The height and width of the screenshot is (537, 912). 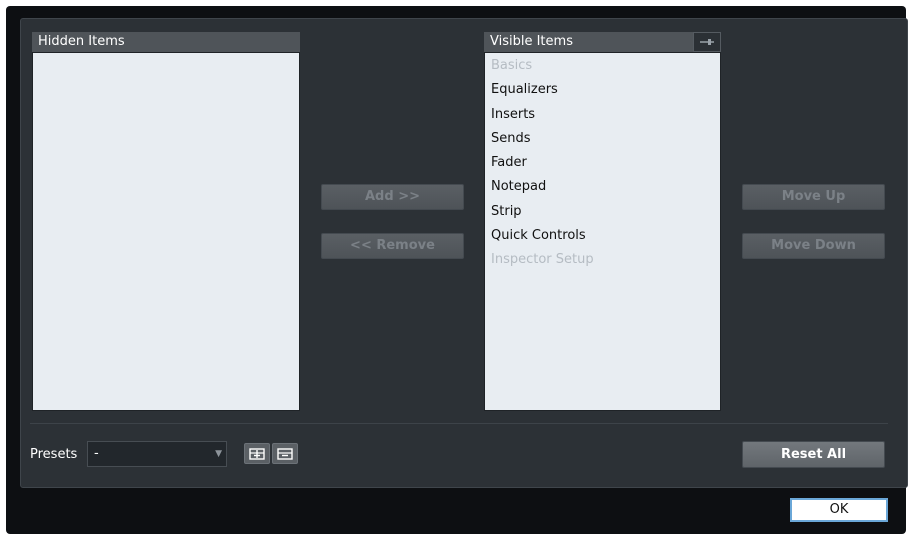 I want to click on delete-preset-icon, so click(x=285, y=453).